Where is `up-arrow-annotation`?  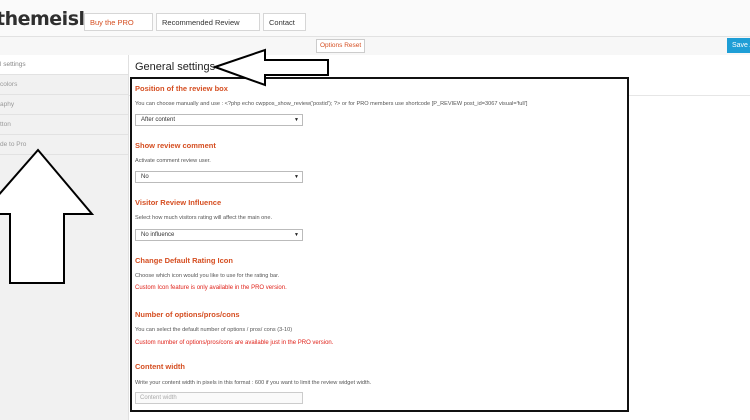
up-arrow-annotation is located at coordinates (47, 216).